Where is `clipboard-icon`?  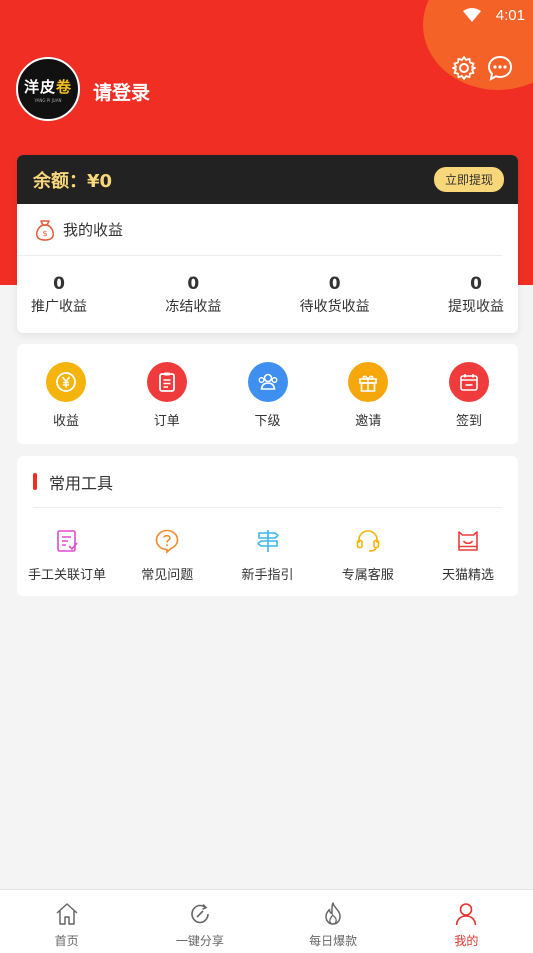
clipboard-icon is located at coordinates (166, 382).